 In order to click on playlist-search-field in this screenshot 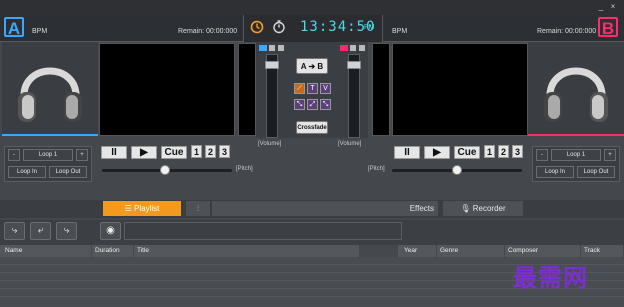, I will do `click(263, 231)`.